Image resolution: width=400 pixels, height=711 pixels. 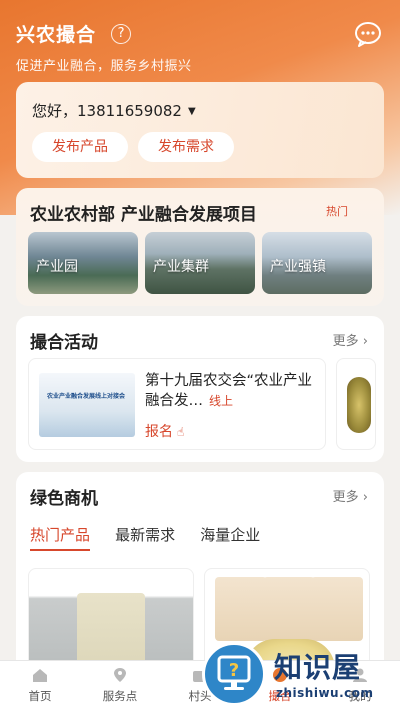 I want to click on signup-button: 报名 ☝, so click(x=164, y=431).